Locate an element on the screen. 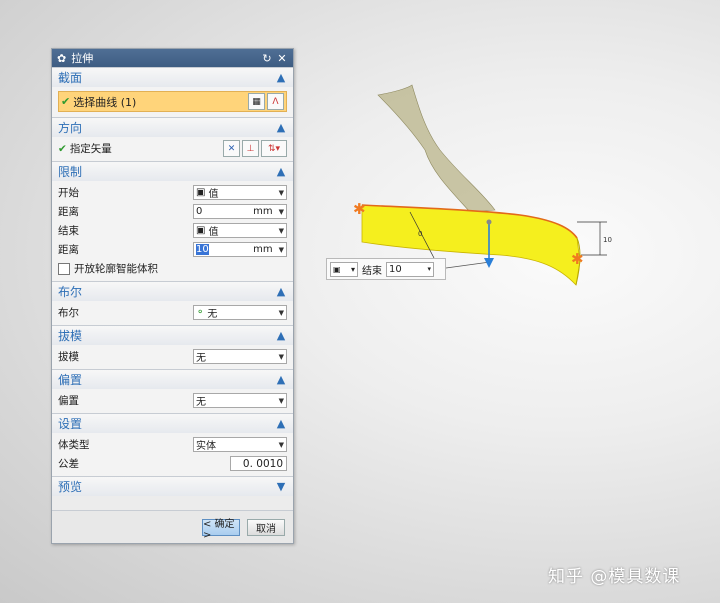 The image size is (720, 603). floating-end-value: 10 ▾ is located at coordinates (410, 269).